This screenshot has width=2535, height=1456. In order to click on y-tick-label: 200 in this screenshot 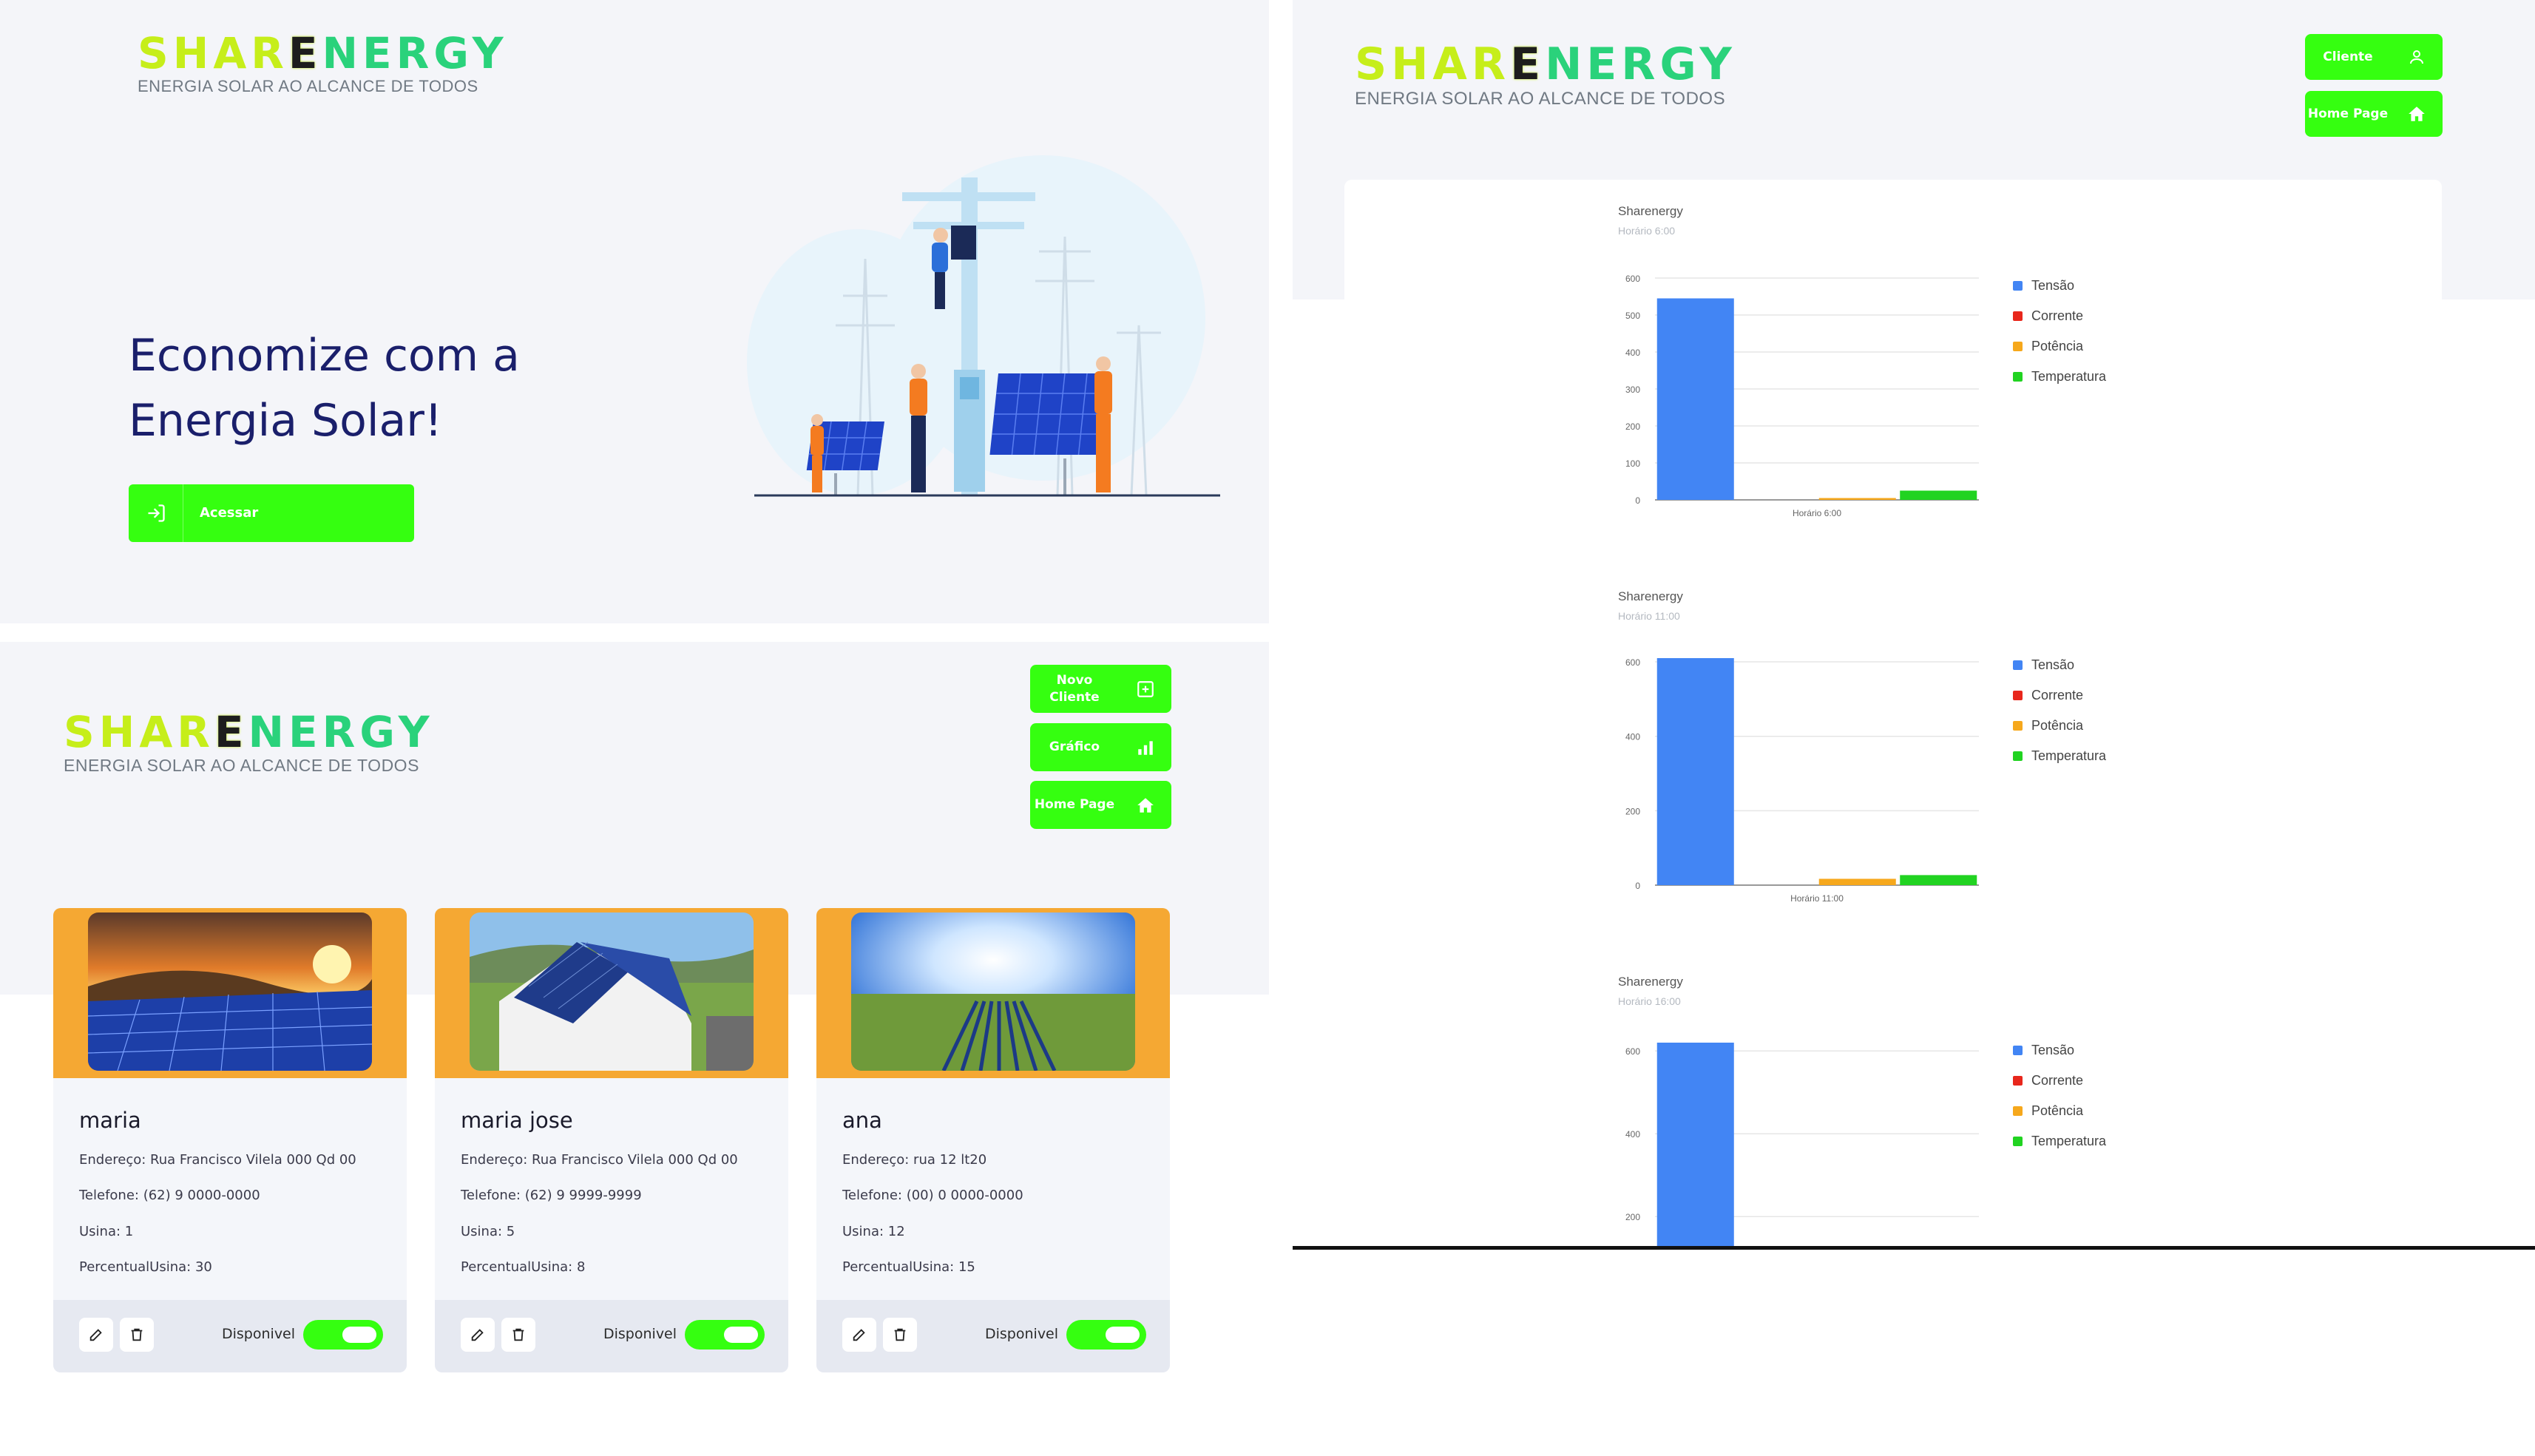, I will do `click(1632, 1217)`.